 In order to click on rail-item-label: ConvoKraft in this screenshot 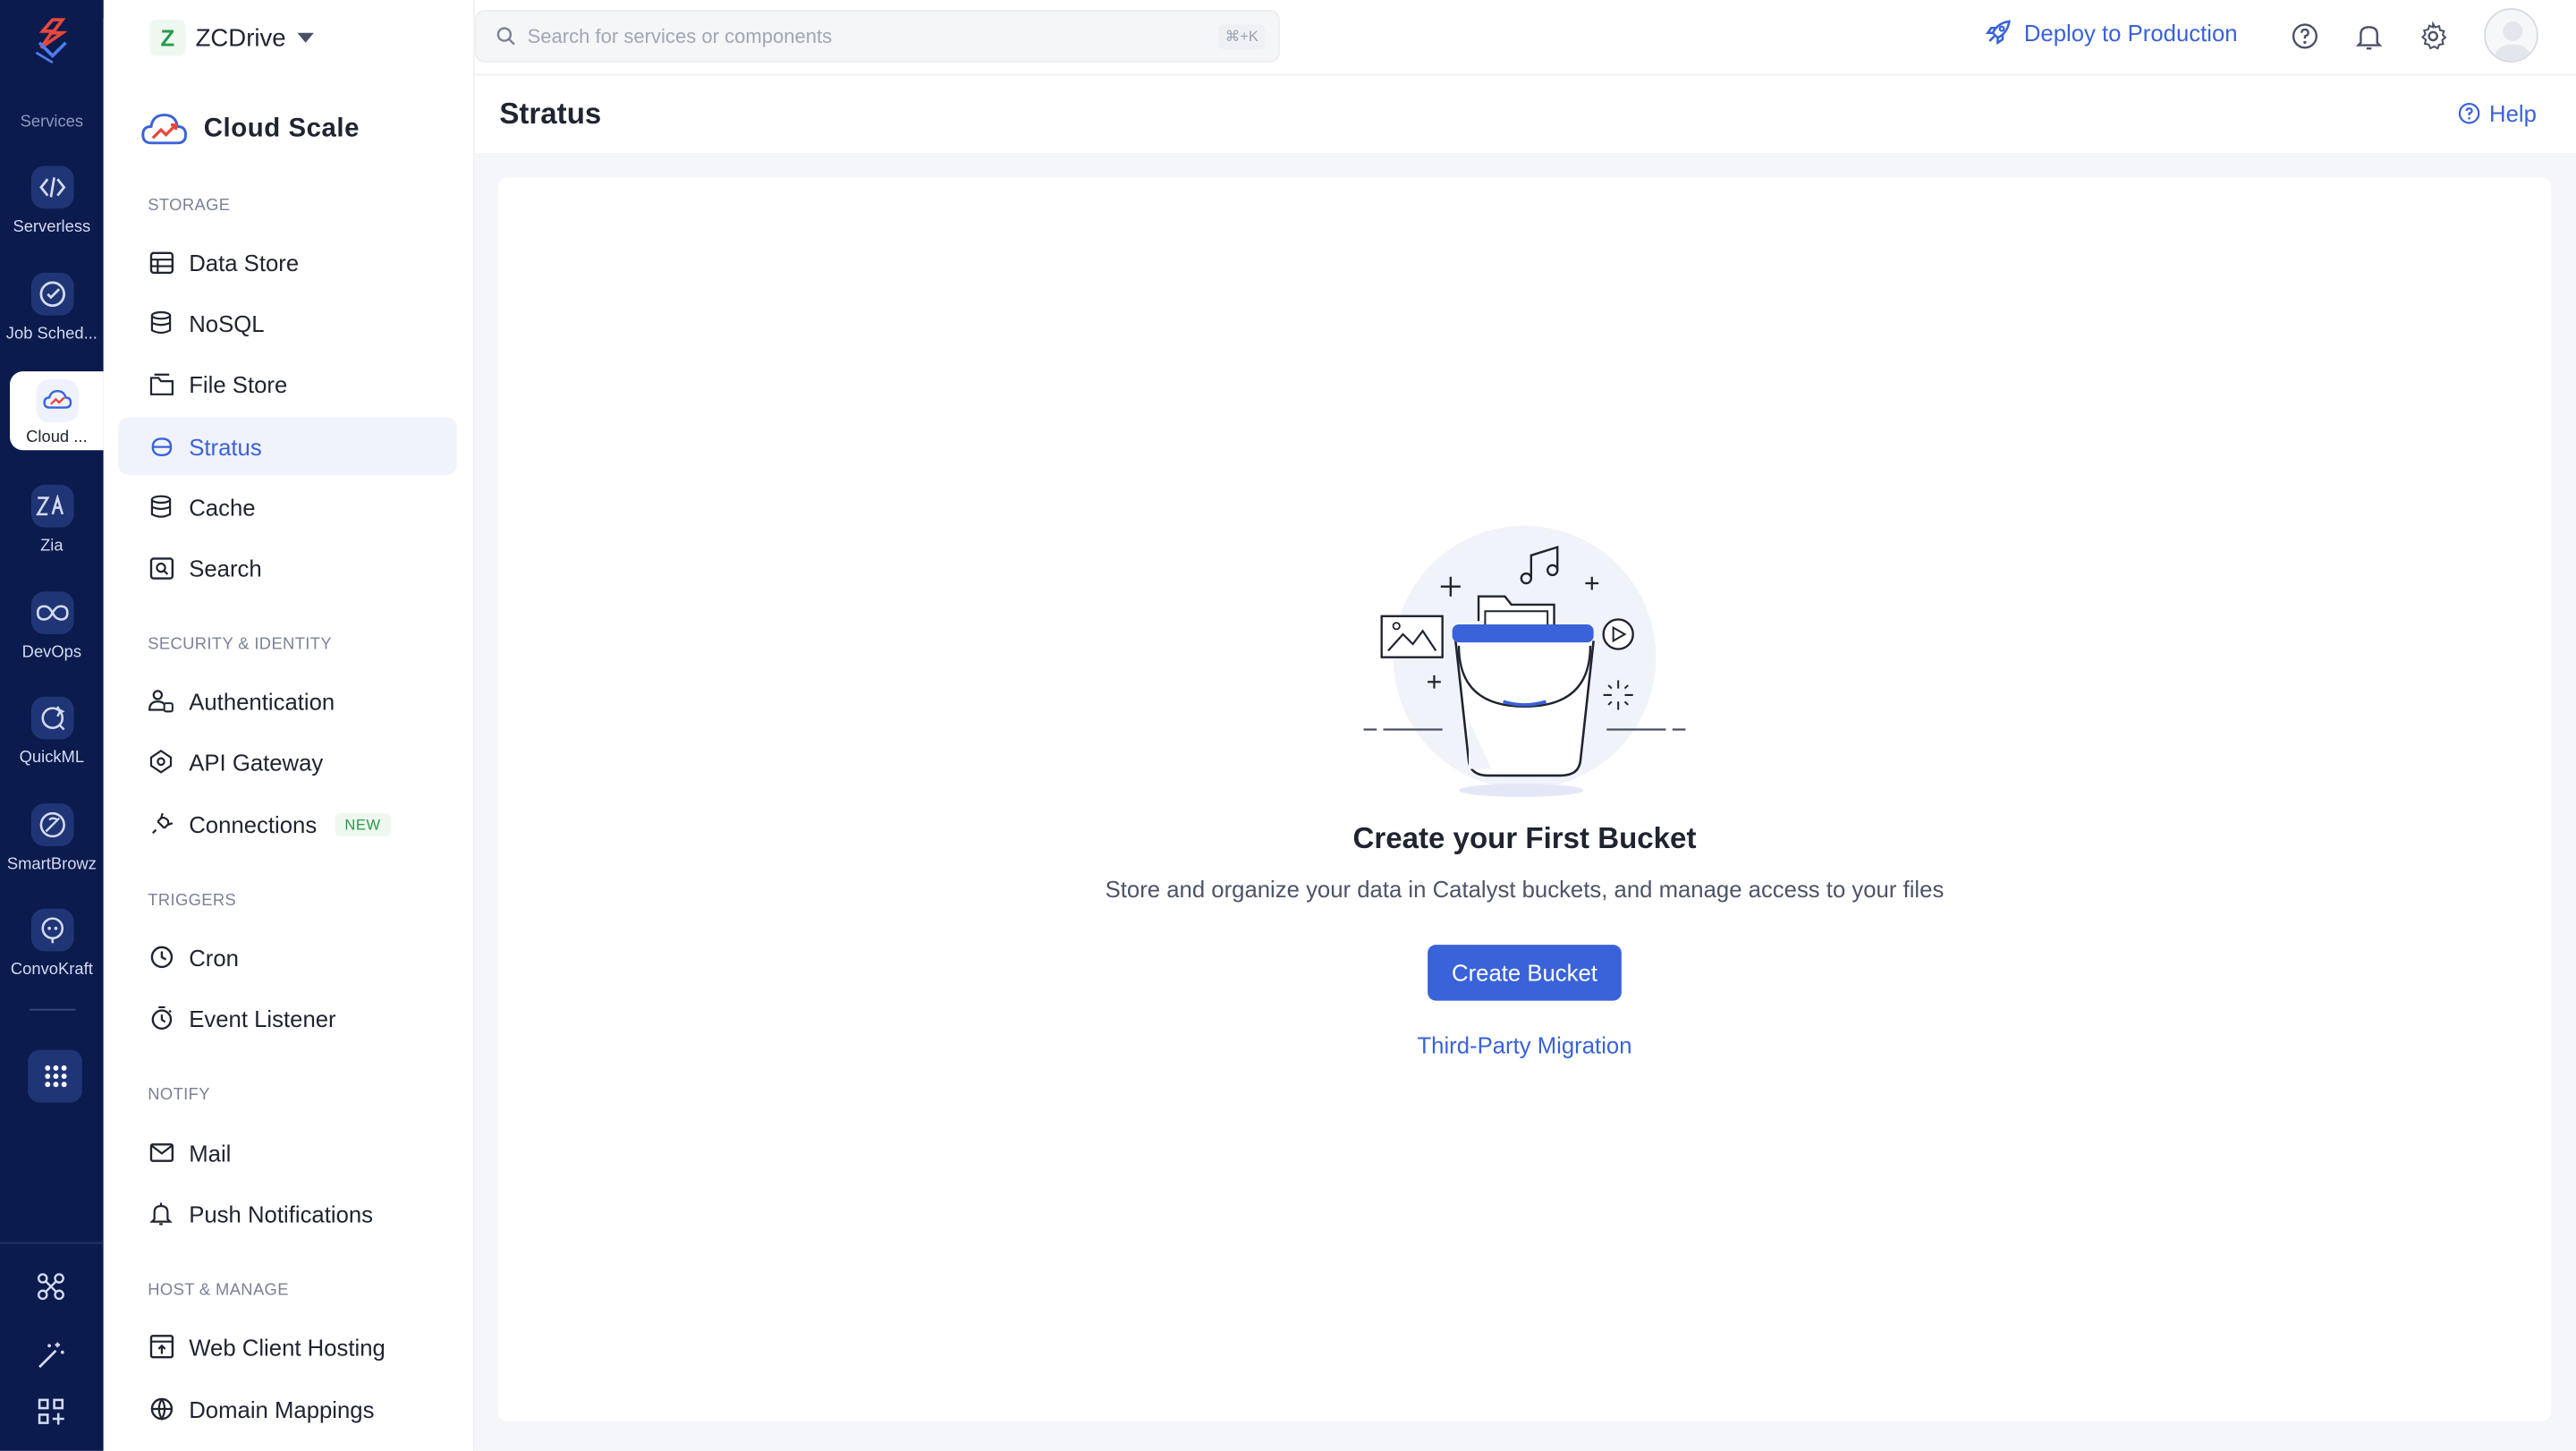, I will do `click(51, 970)`.